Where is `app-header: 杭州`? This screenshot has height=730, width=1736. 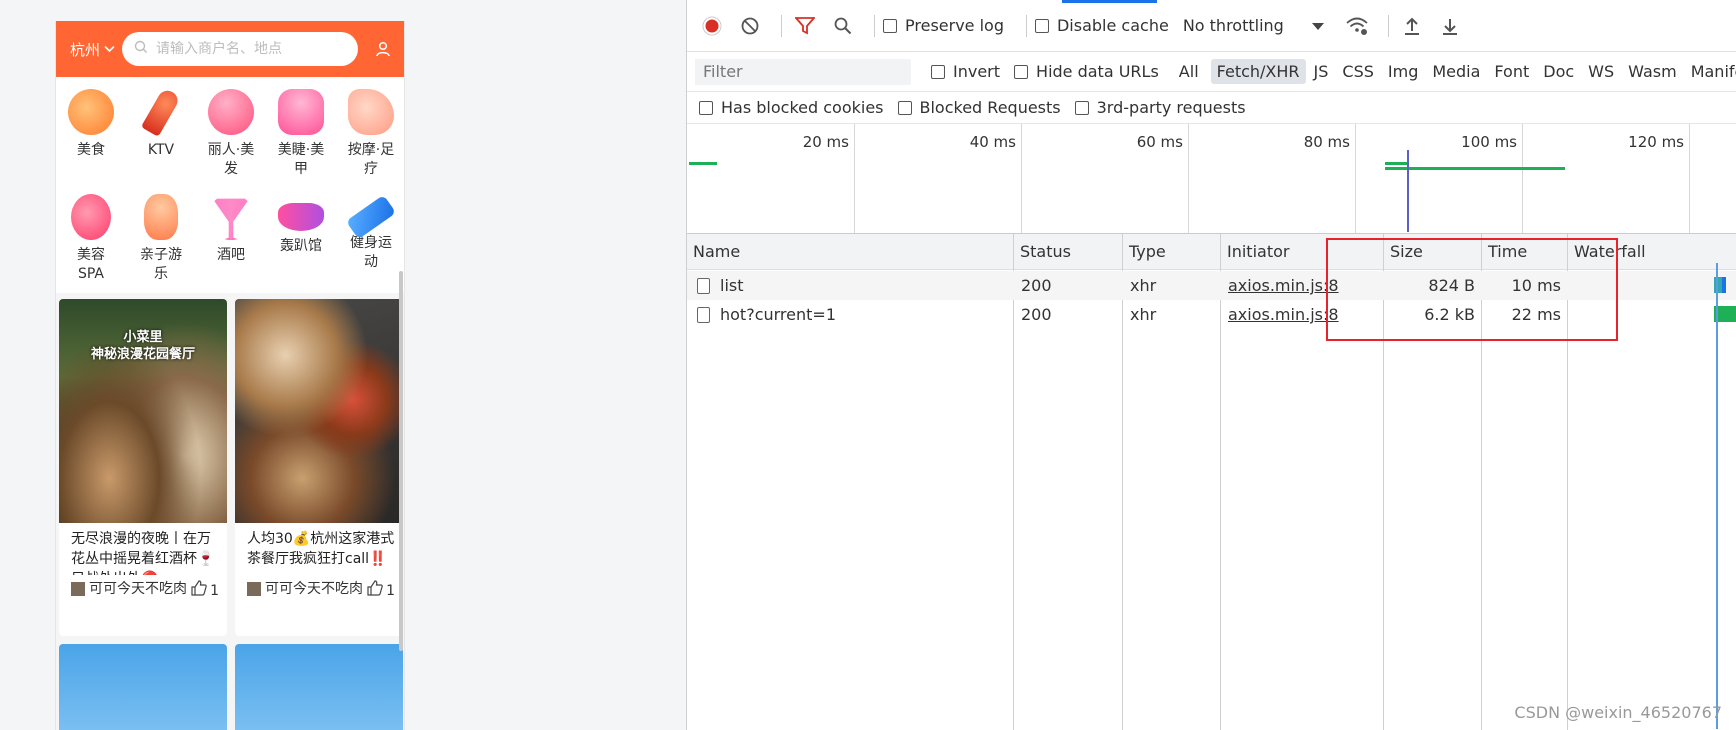
app-header: 杭州 is located at coordinates (230, 49).